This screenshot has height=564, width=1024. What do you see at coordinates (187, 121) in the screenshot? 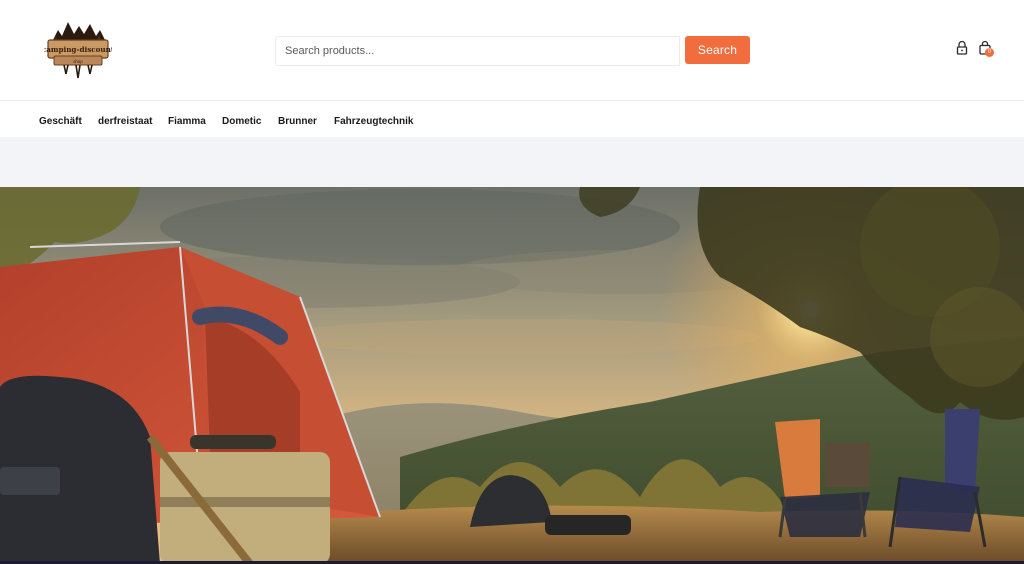
I see `nav-item-fiamma: Fiamma` at bounding box center [187, 121].